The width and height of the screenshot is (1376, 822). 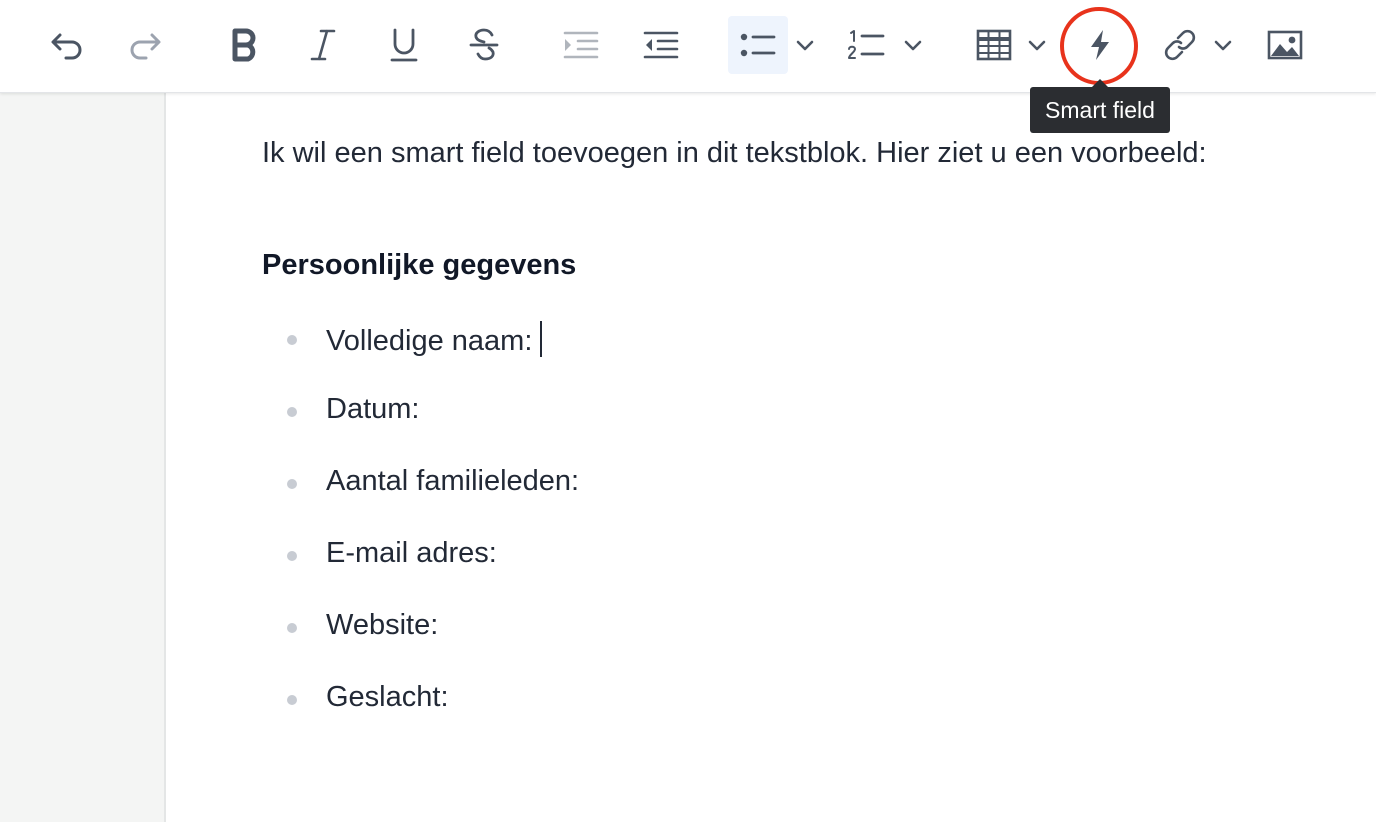 I want to click on table-dropdown, so click(x=1037, y=45).